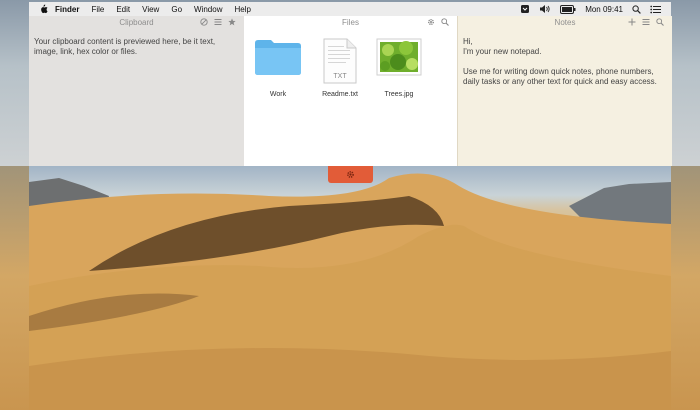  I want to click on apple-icon, so click(43, 9).